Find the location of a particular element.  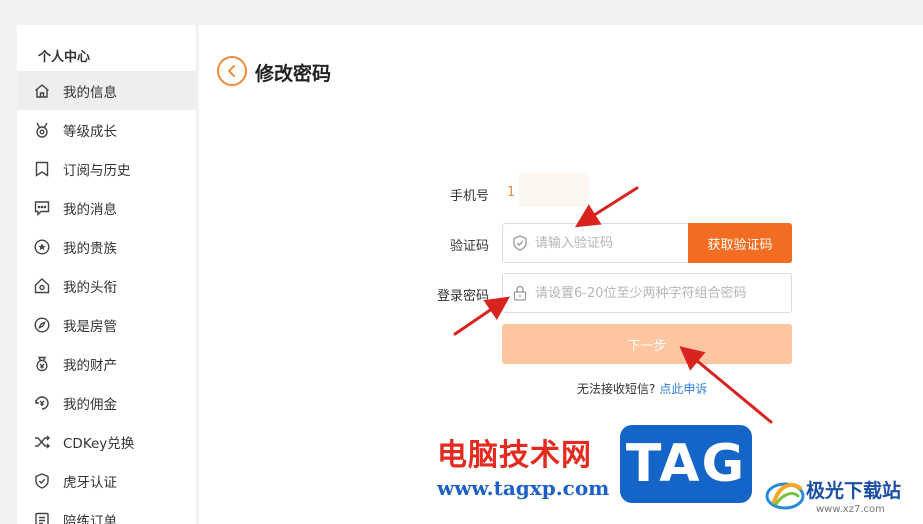

aurora-logo-icon is located at coordinates (785, 496).